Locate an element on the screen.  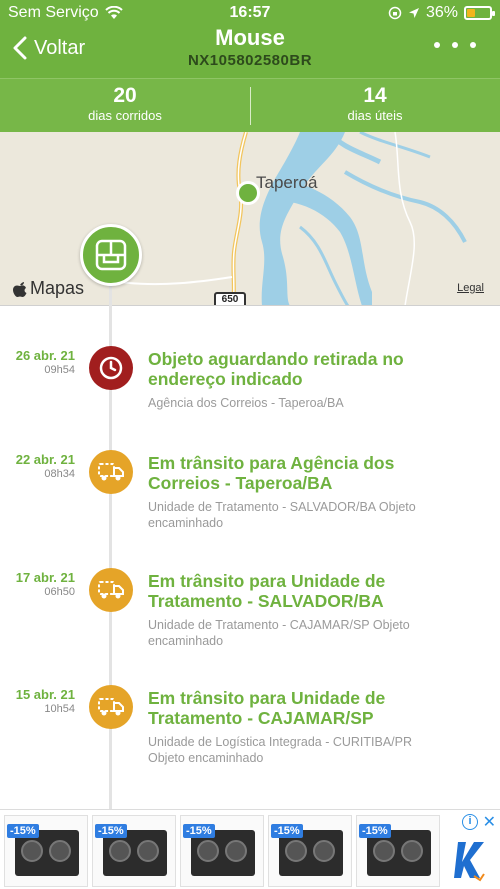
advertiser-logo-icon is located at coordinates (471, 860).